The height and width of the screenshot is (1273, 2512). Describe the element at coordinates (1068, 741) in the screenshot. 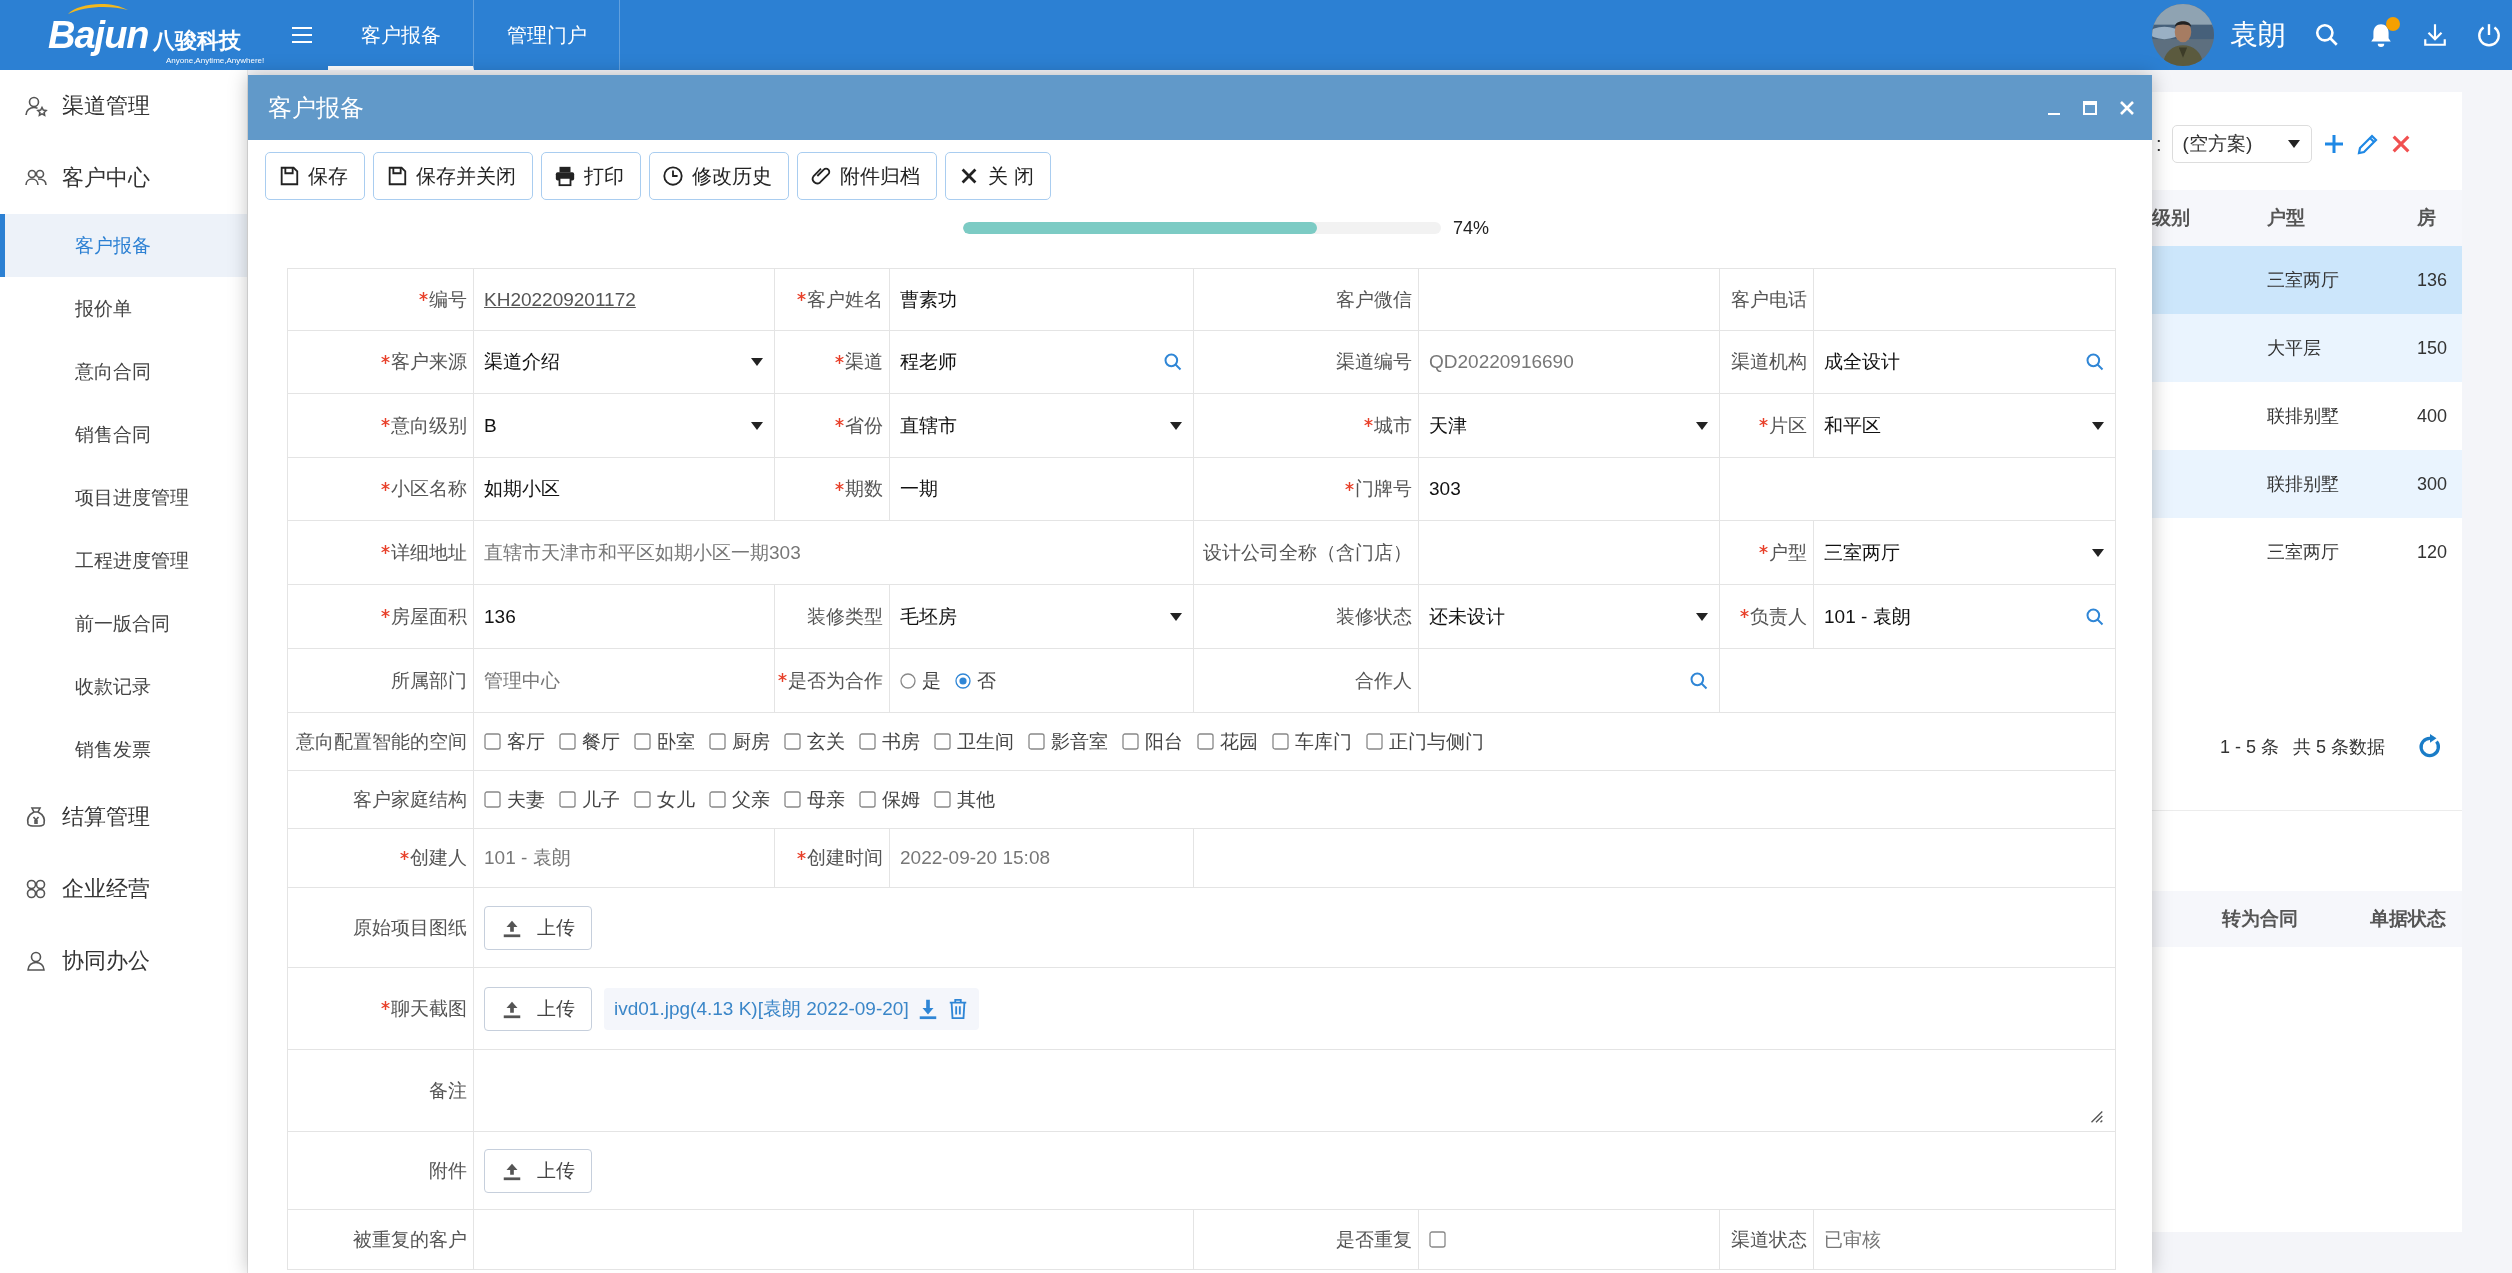

I see `checkbox-option: 影音室` at that location.